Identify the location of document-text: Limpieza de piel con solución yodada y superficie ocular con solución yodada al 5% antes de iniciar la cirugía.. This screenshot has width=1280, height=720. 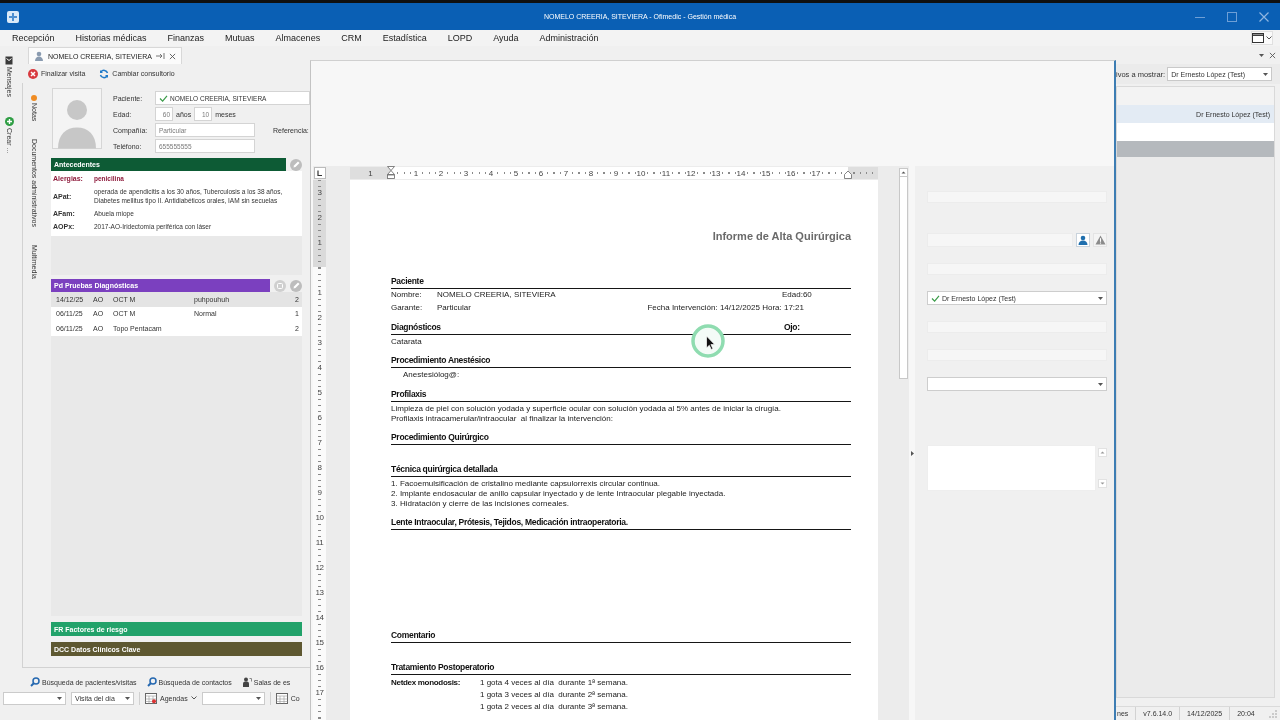
(586, 409).